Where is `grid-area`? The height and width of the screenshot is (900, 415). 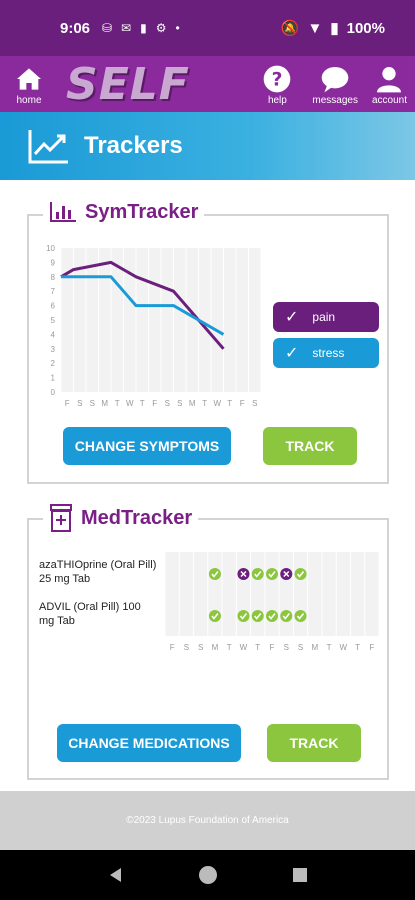
grid-area is located at coordinates (272, 594).